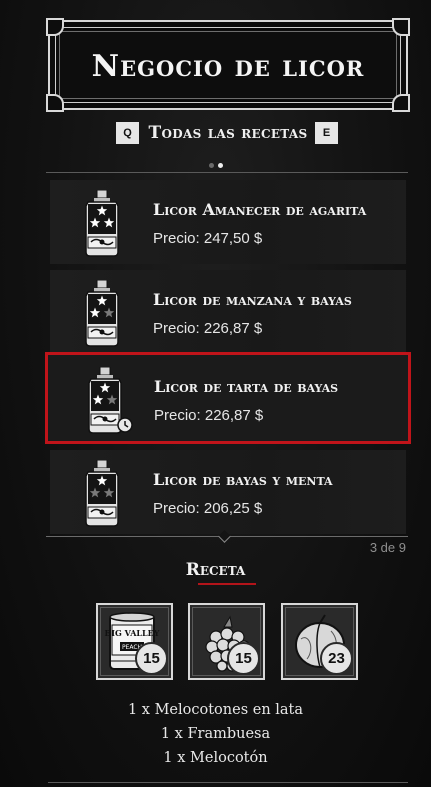  I want to click on category-label: Todas las recetas, so click(228, 133).